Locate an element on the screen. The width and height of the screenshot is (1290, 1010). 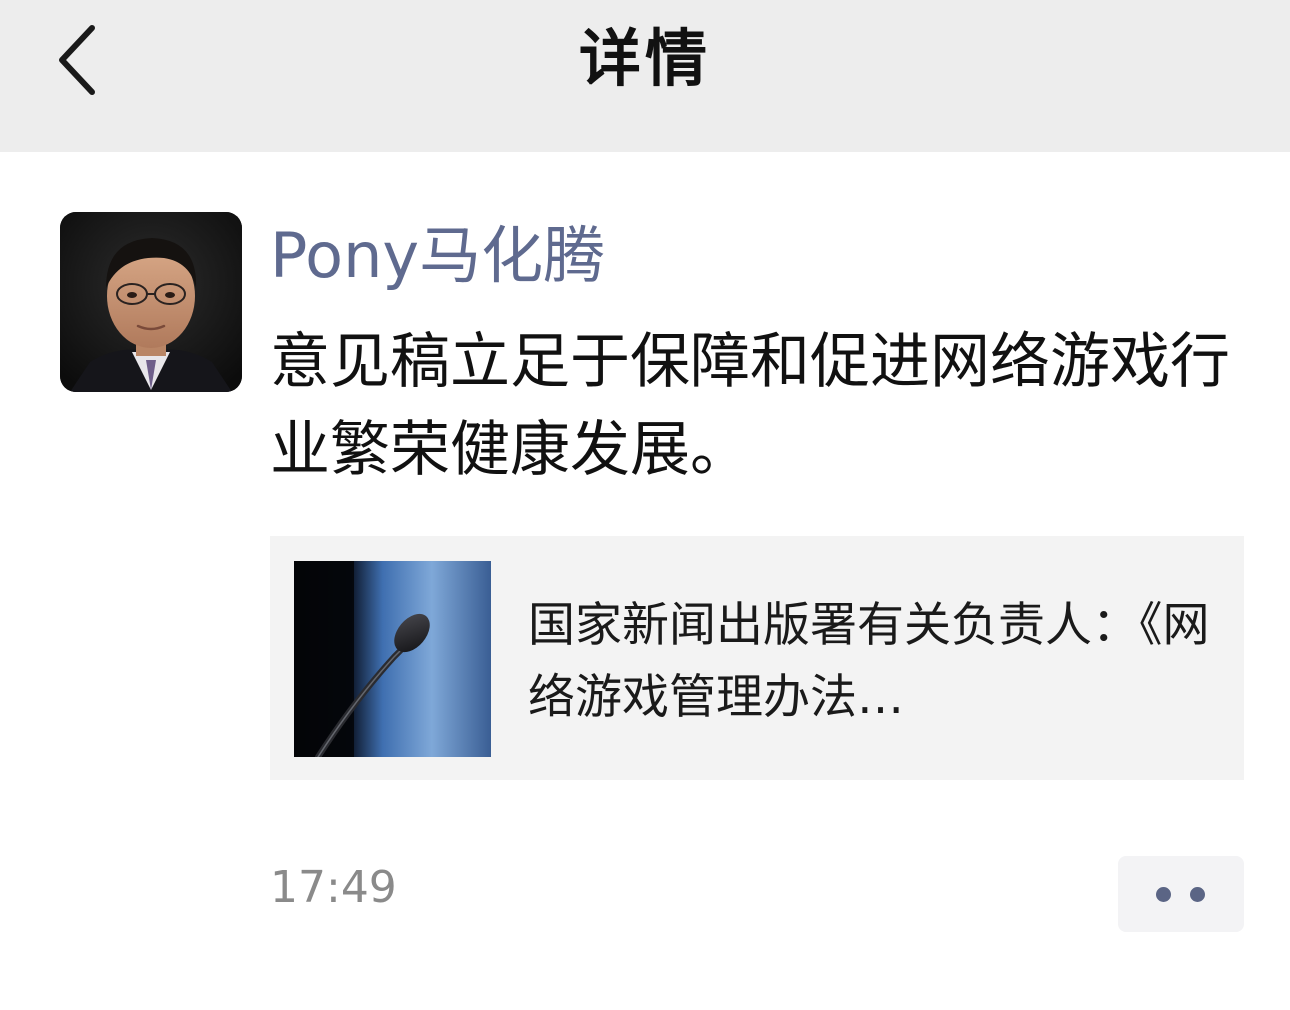
microphone-photo is located at coordinates (392, 659).